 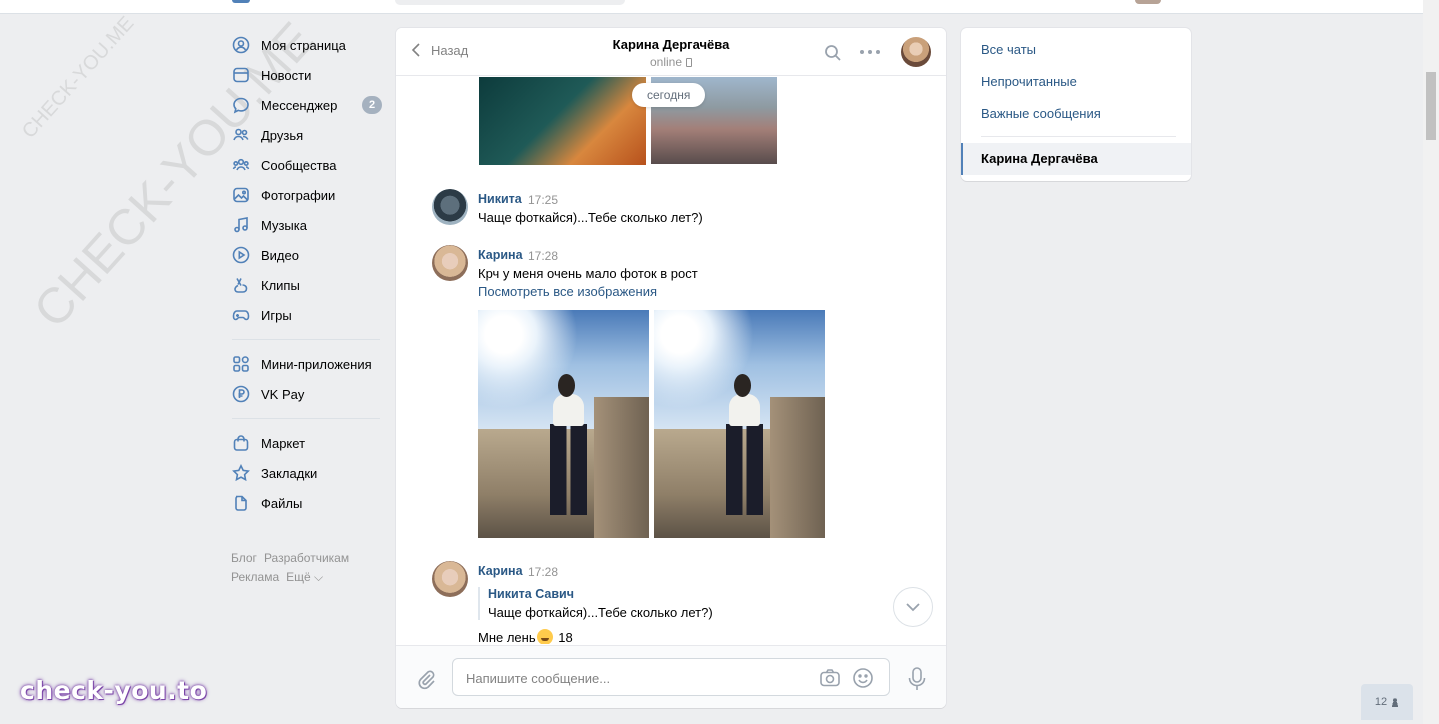 I want to click on file-icon, so click(x=241, y=503).